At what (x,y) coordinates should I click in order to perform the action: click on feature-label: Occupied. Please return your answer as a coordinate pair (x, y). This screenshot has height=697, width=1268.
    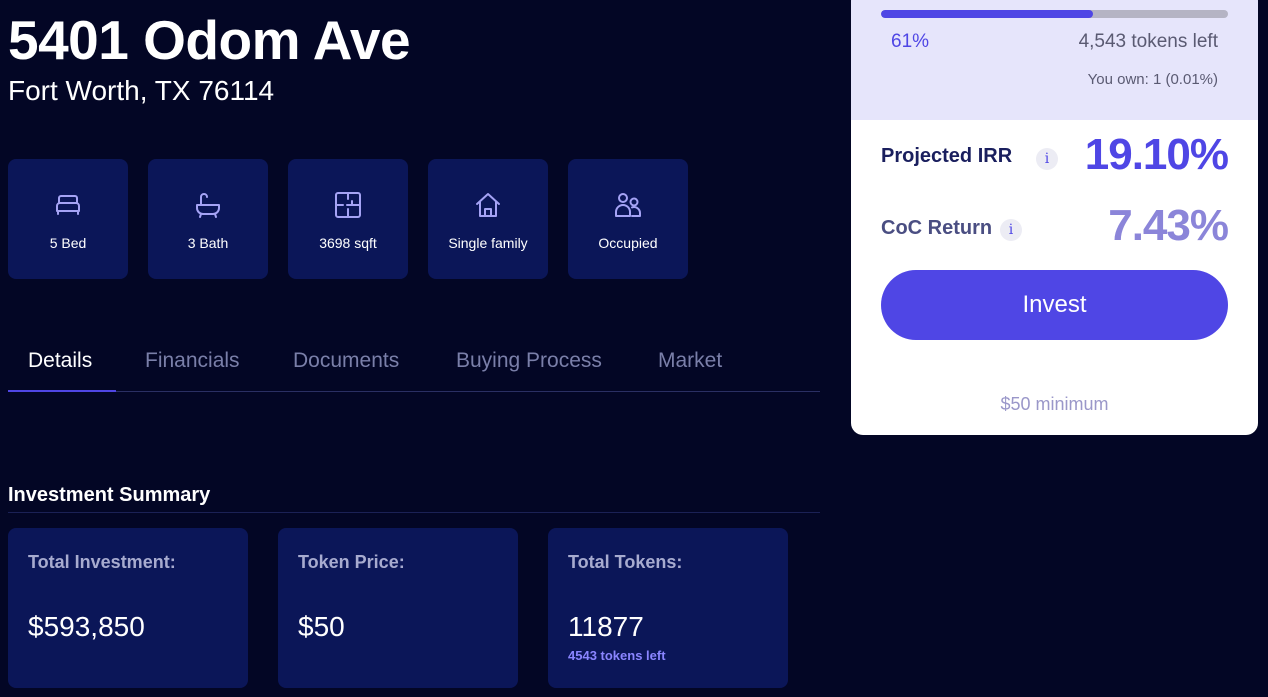
    Looking at the image, I should click on (628, 243).